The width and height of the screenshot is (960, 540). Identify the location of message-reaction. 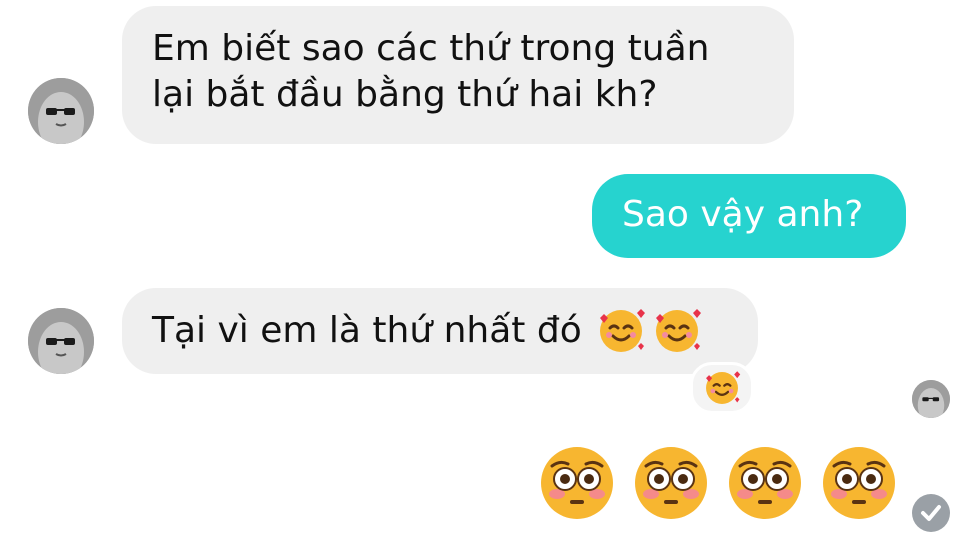
(722, 388).